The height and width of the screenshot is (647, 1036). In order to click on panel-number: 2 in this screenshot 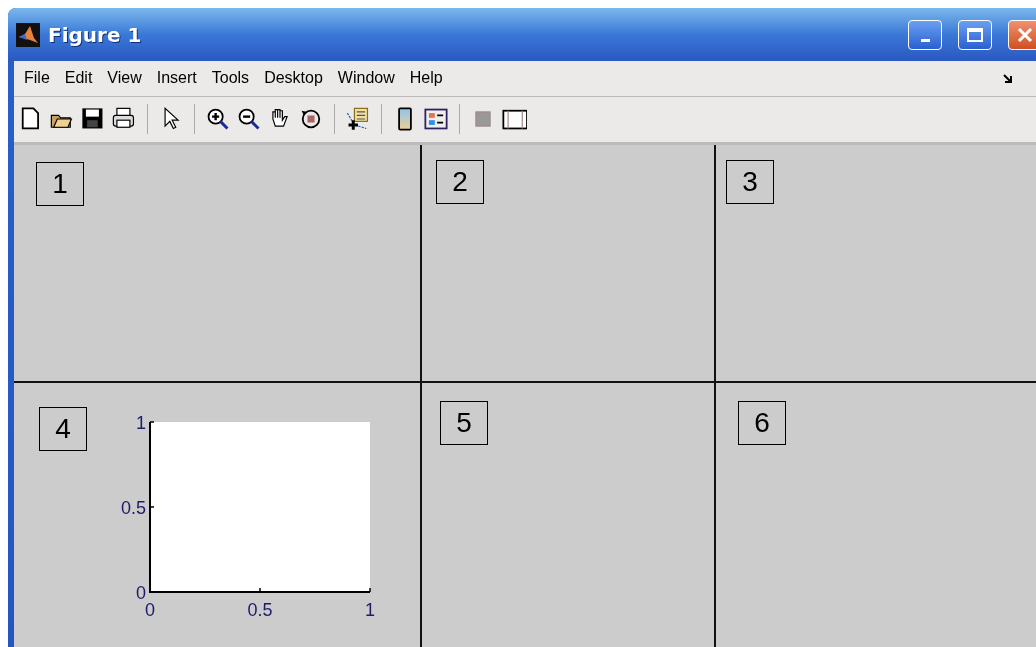, I will do `click(460, 182)`.